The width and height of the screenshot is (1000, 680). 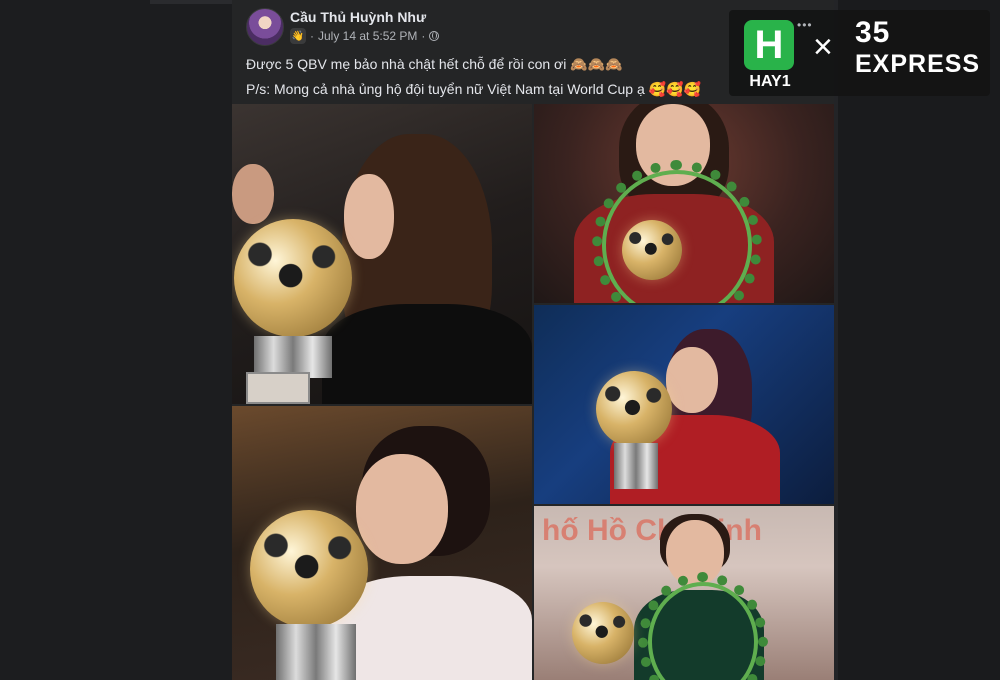 I want to click on photo-3-trophy-ball, so click(x=634, y=409).